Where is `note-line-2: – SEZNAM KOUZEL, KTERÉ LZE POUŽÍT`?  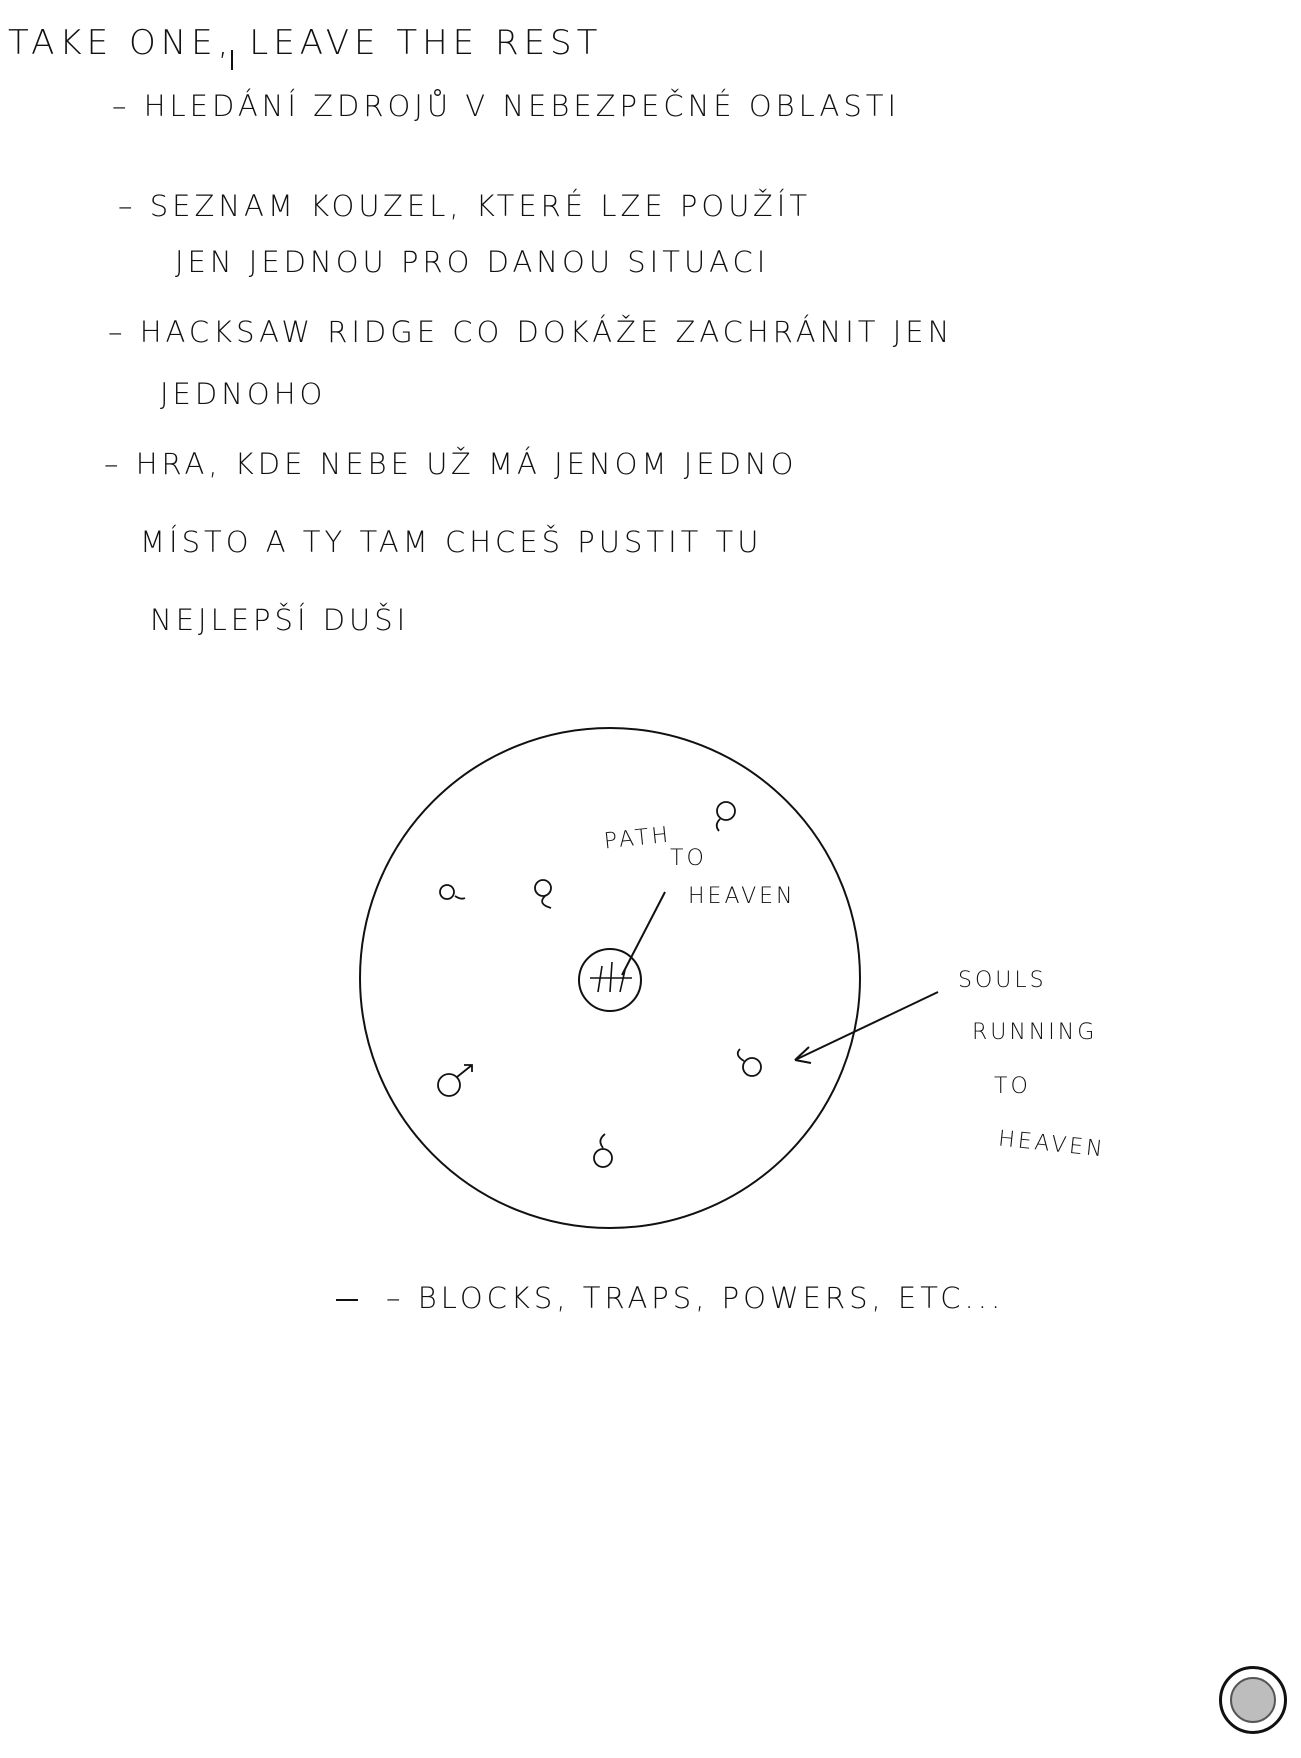
note-line-2: – SEZNAM KOUZEL, KTERÉ LZE POUŽÍT is located at coordinates (465, 206).